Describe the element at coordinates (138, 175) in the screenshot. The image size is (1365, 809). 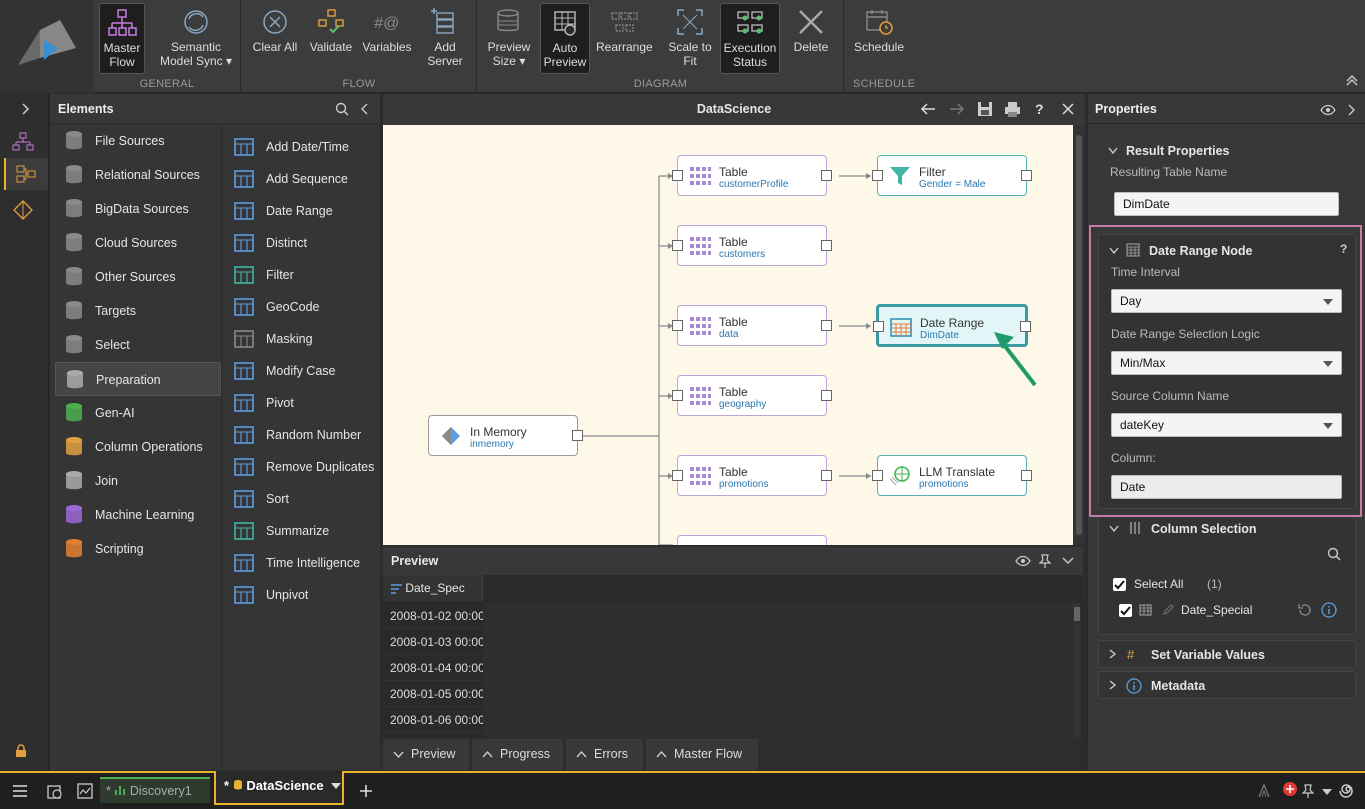
I see `category-relational-sources: Relational Sources` at that location.